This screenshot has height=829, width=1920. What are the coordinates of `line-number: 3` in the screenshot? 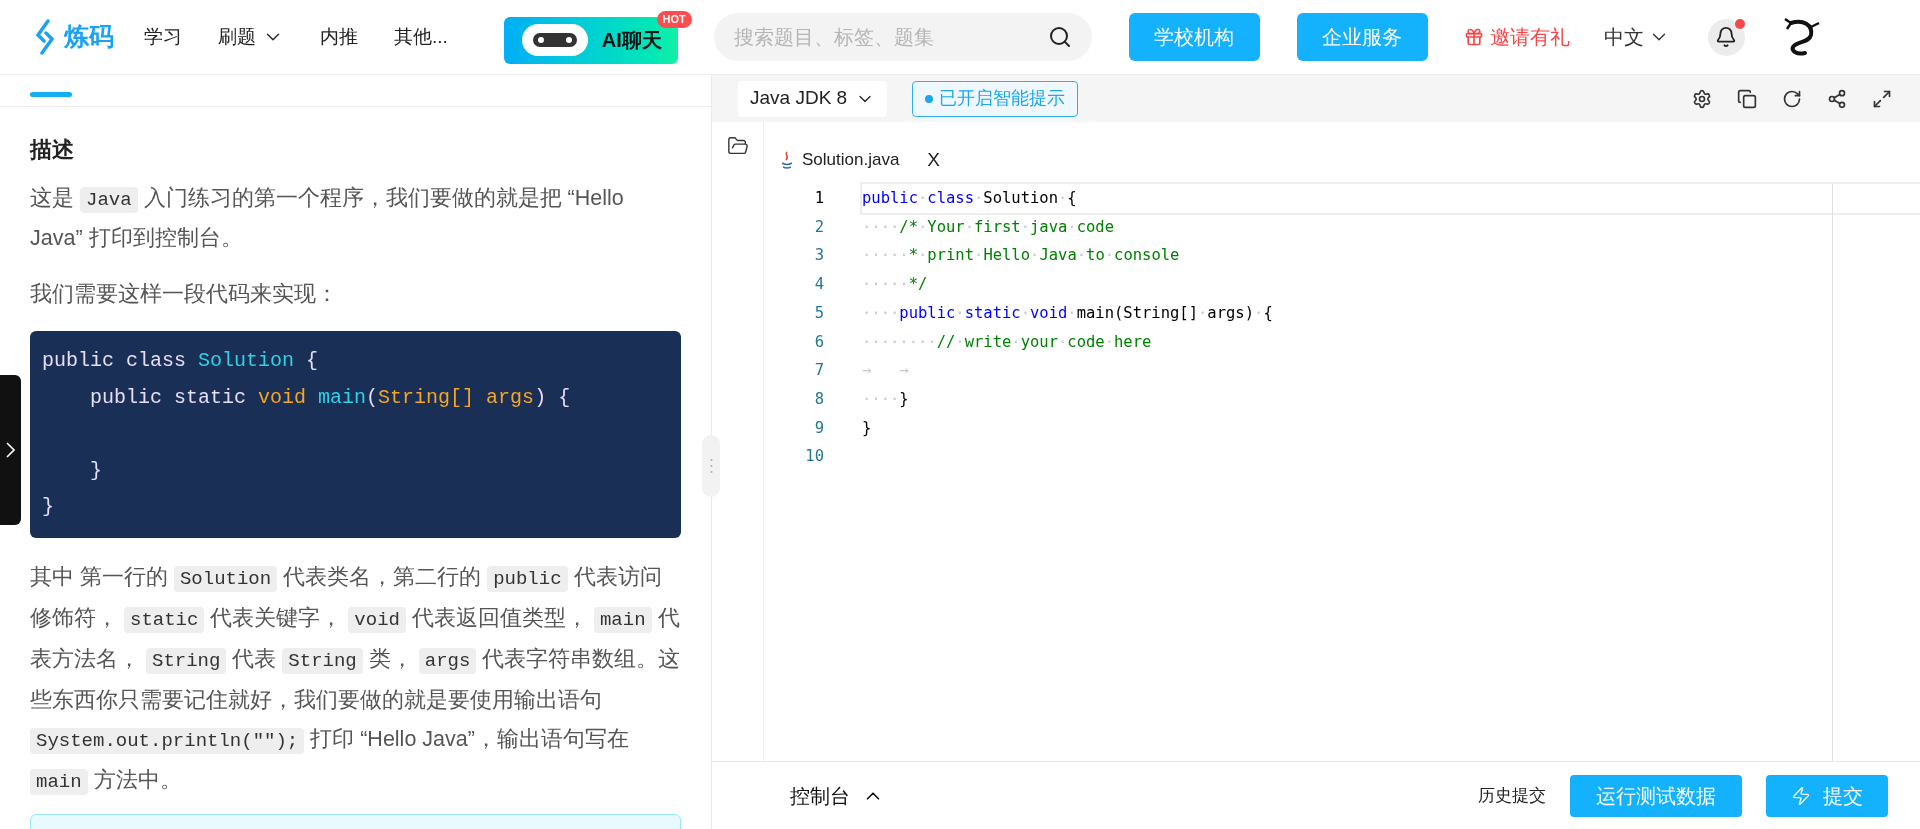 It's located at (818, 256).